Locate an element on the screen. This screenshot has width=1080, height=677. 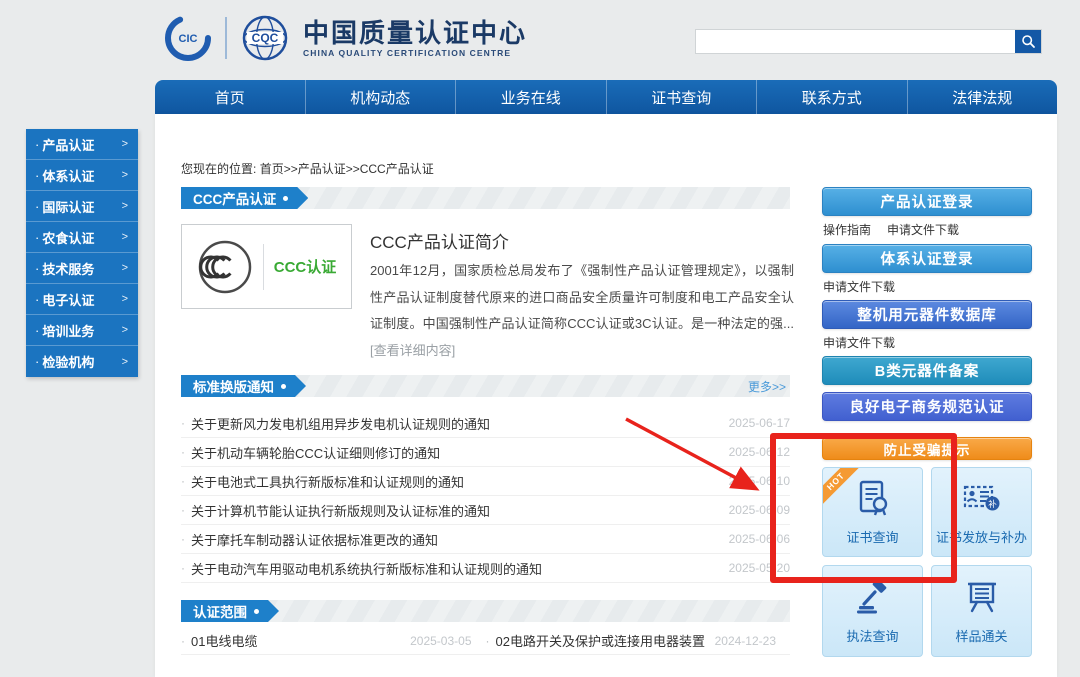
scope-title-link: 02电路开关及保护或连接用电器装置 is located at coordinates (600, 640).